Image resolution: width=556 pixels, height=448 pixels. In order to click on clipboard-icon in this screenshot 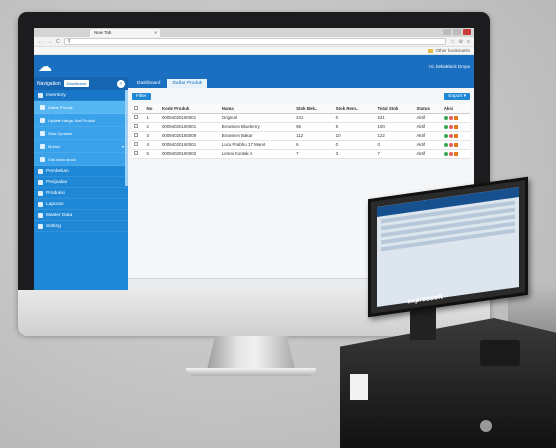, I will do `click(42, 133)`.